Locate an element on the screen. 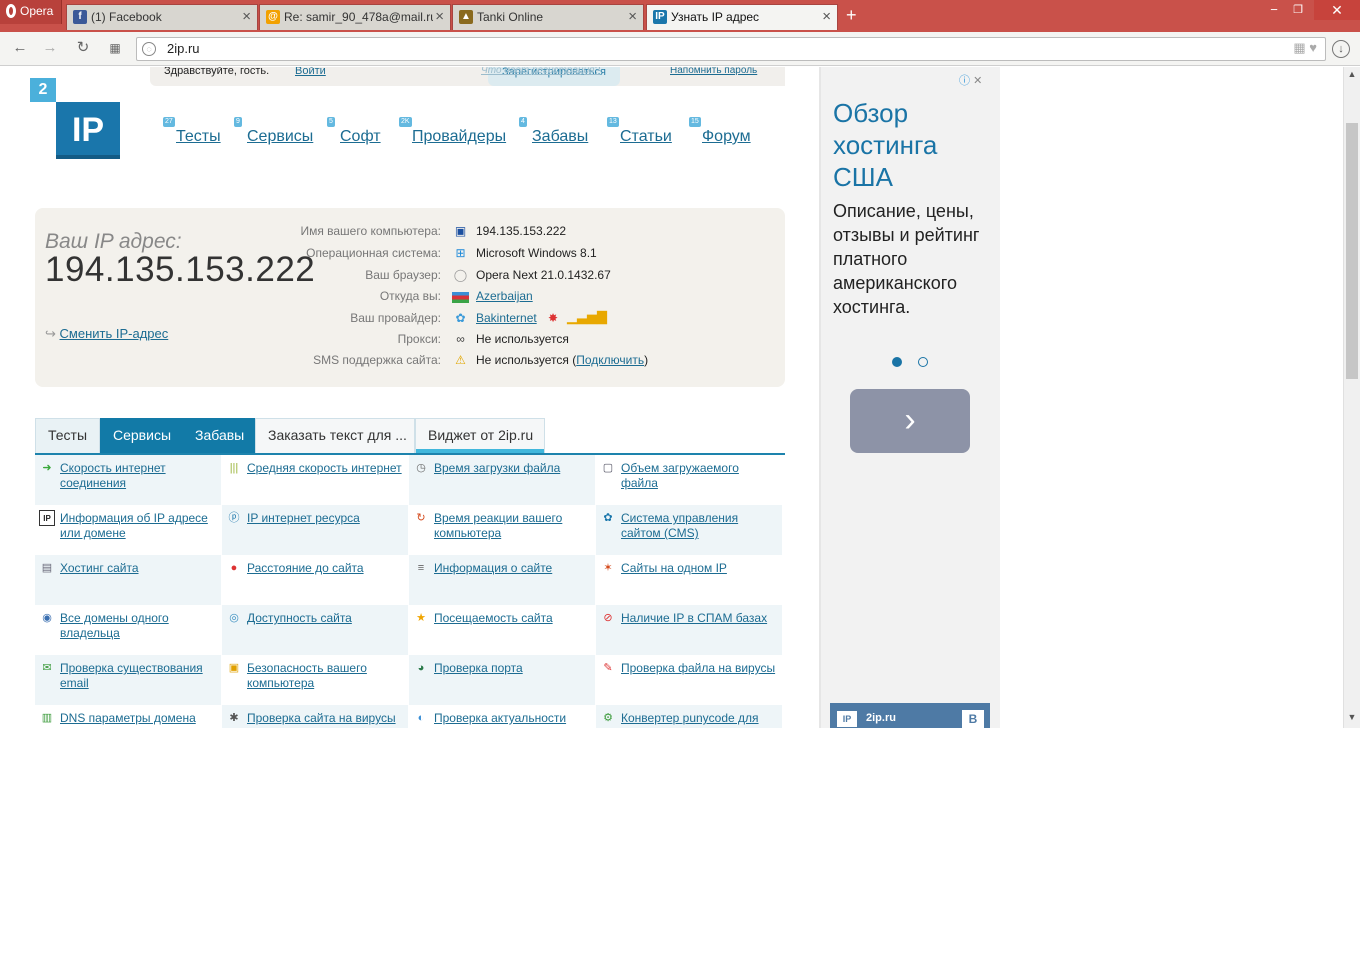 The height and width of the screenshot is (959, 1360). scroll-up-icon: ▲ is located at coordinates (1352, 76).